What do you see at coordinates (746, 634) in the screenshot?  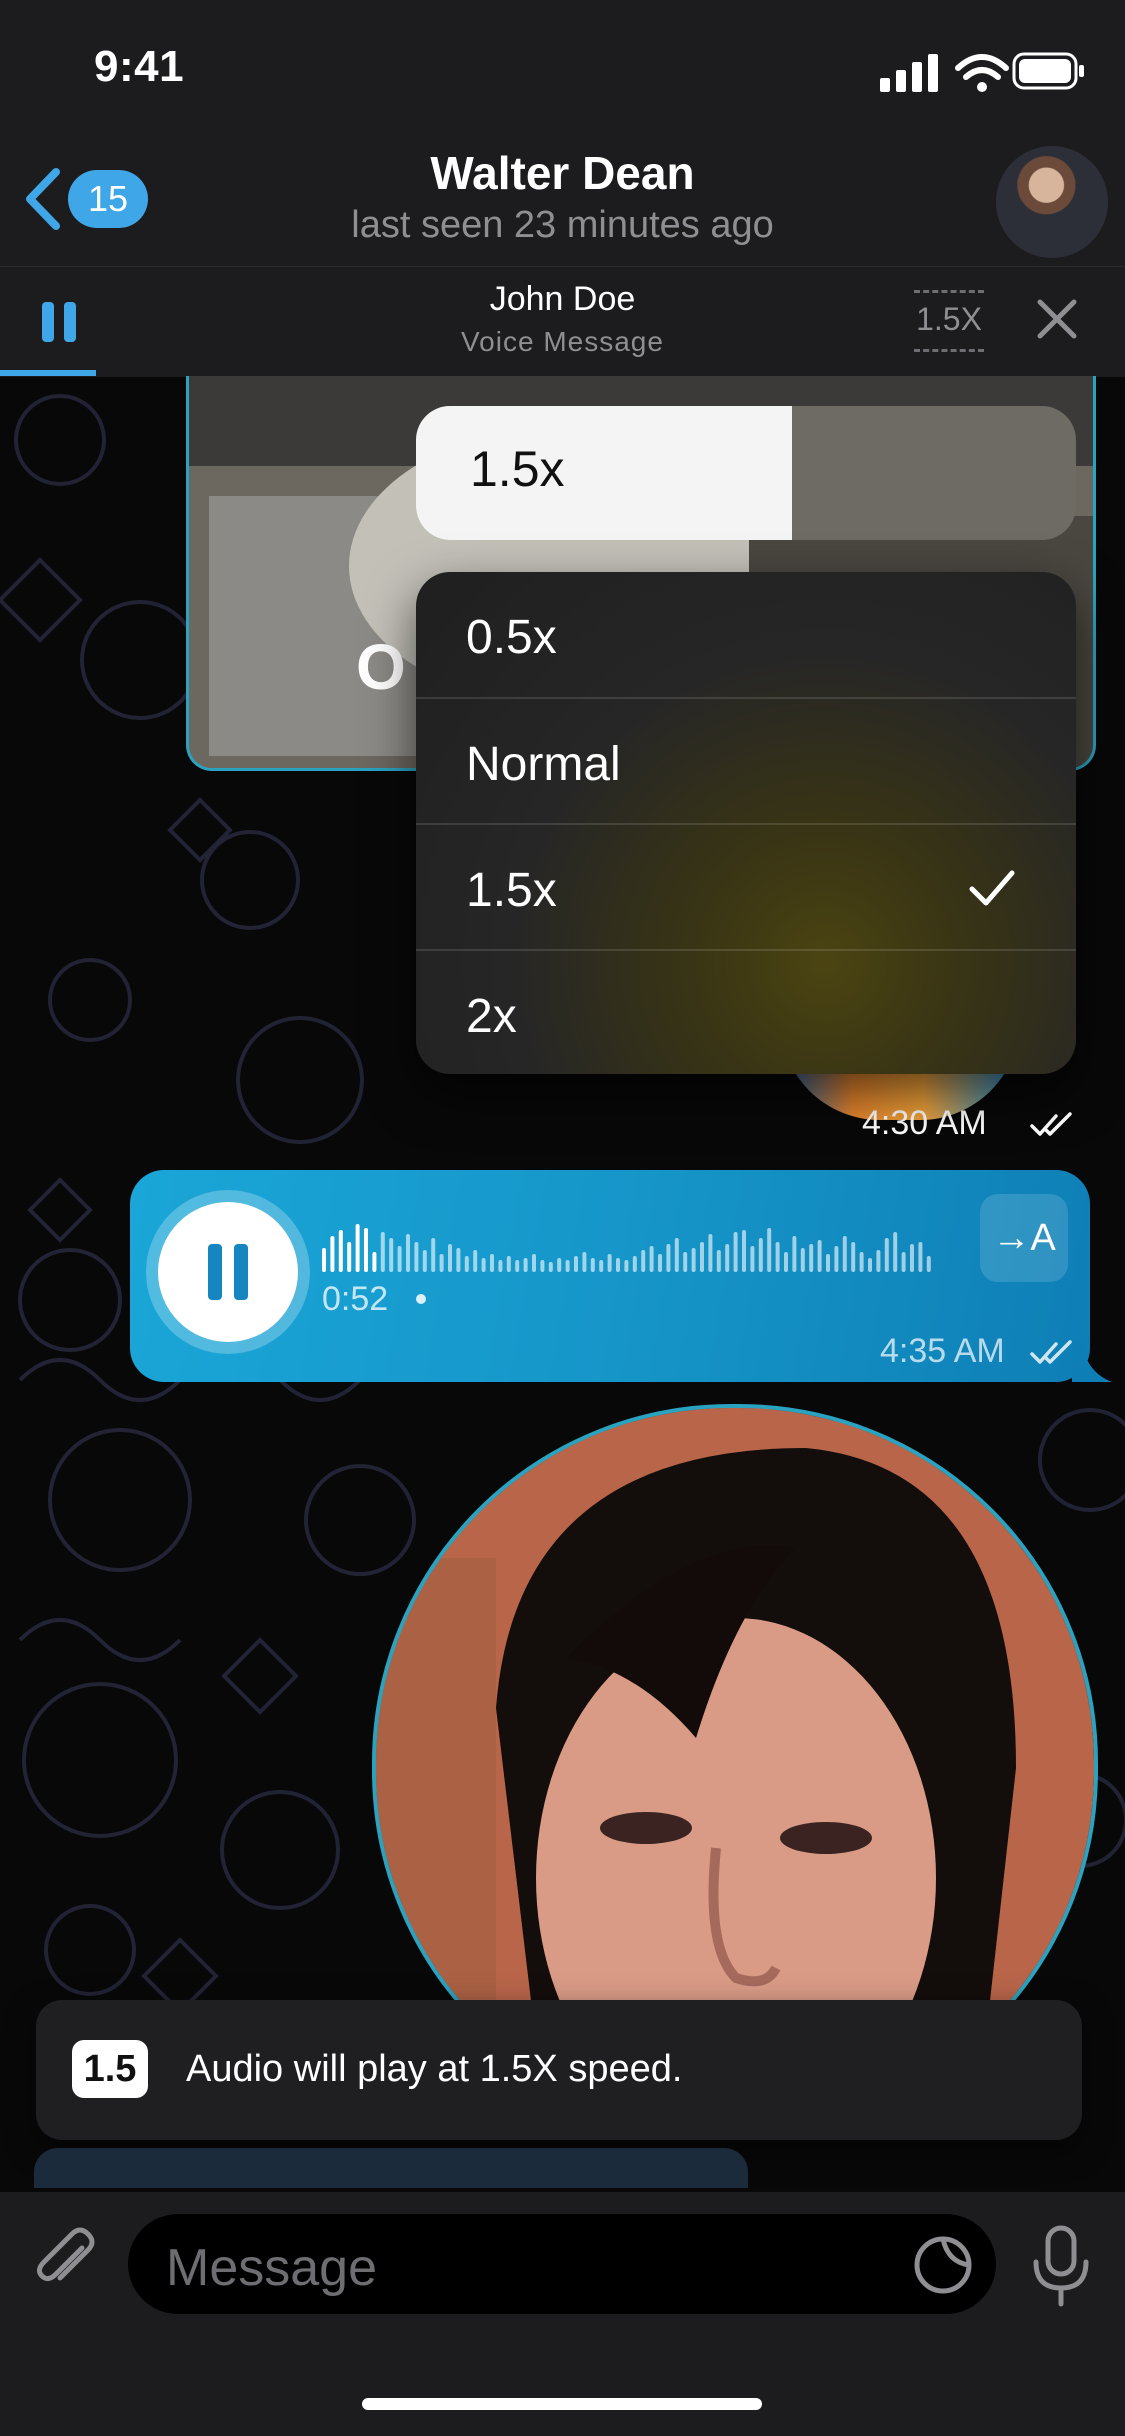 I see `speed-option-0-5x: 0.5x` at bounding box center [746, 634].